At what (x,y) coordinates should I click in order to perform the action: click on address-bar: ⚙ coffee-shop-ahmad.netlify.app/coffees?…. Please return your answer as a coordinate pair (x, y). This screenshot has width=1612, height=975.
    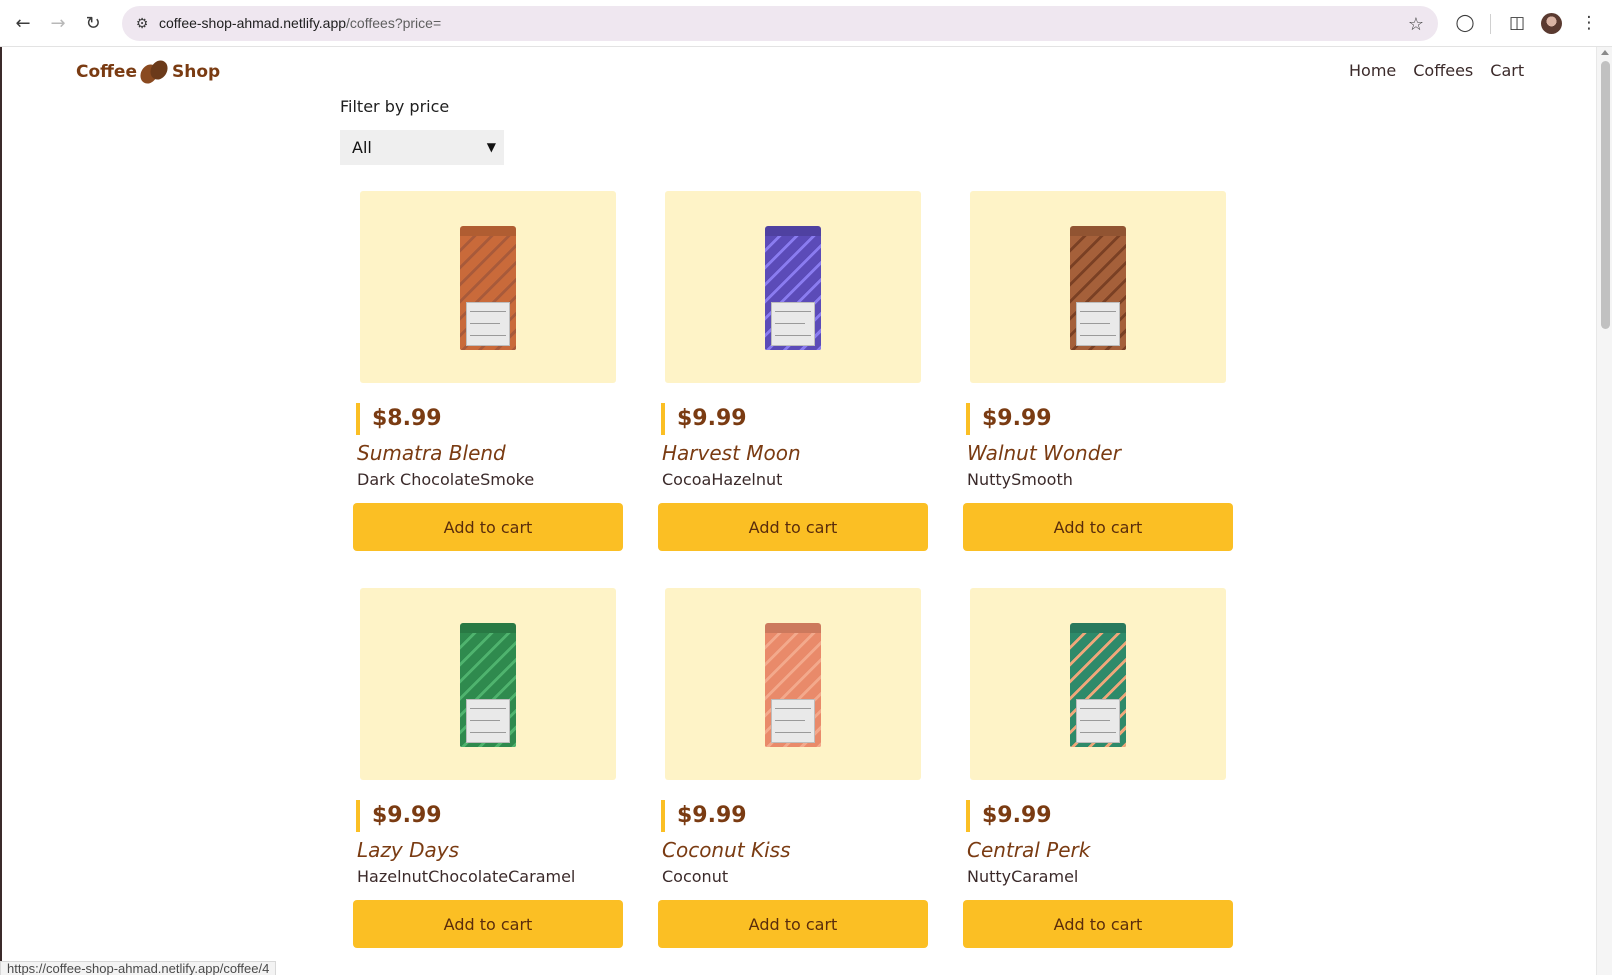
    Looking at the image, I should click on (780, 23).